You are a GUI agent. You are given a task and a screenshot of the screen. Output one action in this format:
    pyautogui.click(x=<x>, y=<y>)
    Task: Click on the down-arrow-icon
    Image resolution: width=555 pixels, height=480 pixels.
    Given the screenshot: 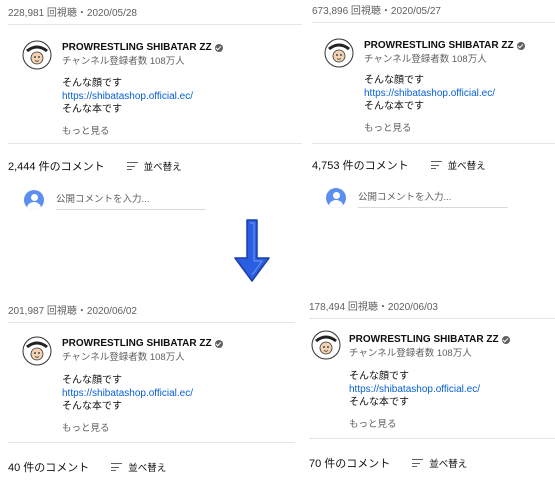 What is the action you would take?
    pyautogui.click(x=252, y=250)
    